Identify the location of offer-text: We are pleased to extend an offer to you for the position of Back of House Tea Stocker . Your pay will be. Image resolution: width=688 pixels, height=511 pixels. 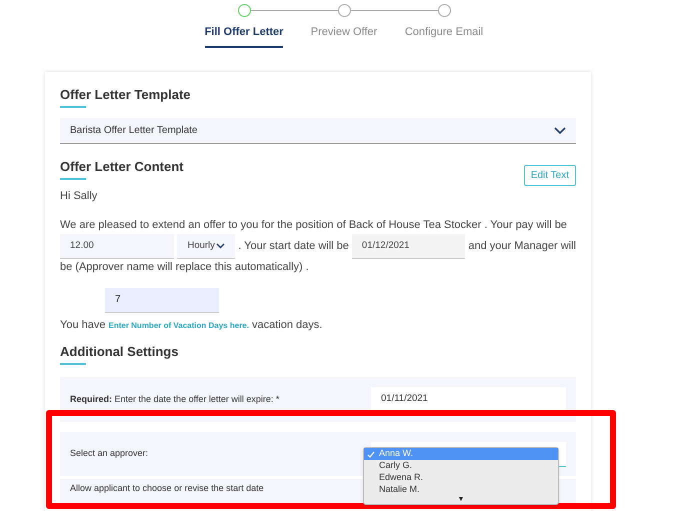
(314, 225).